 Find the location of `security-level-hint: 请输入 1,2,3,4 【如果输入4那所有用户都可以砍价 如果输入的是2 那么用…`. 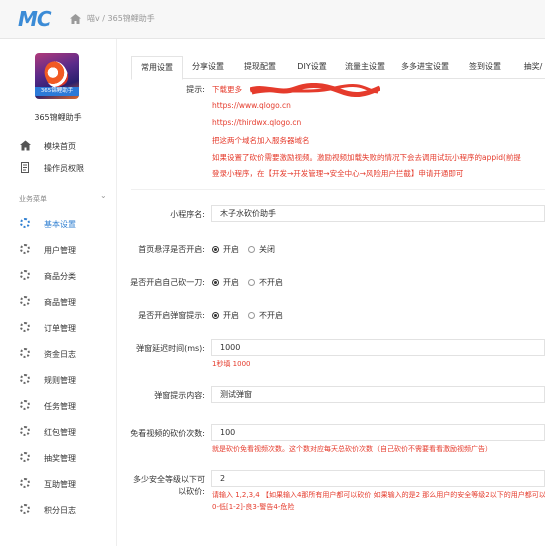

security-level-hint: 请输入 1,2,3,4 【如果输入4那所有用户都可以砍价 如果输入的是2 那么用… is located at coordinates (378, 495).